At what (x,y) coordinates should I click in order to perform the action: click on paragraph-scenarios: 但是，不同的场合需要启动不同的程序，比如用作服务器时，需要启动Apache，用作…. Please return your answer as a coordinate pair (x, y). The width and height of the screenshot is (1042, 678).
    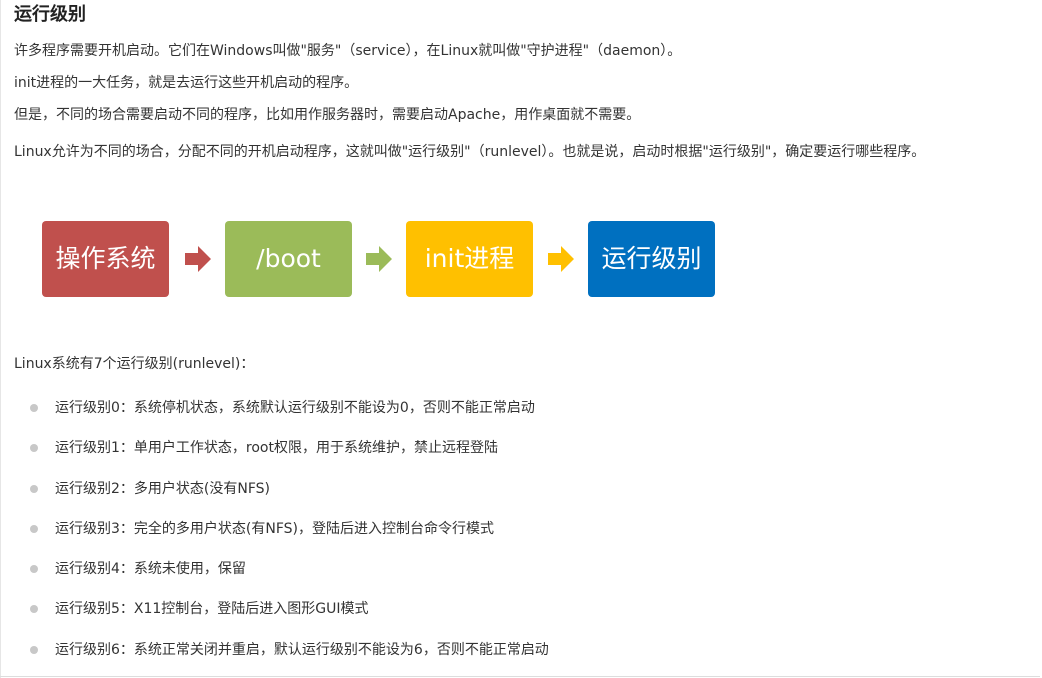
    Looking at the image, I should click on (327, 115).